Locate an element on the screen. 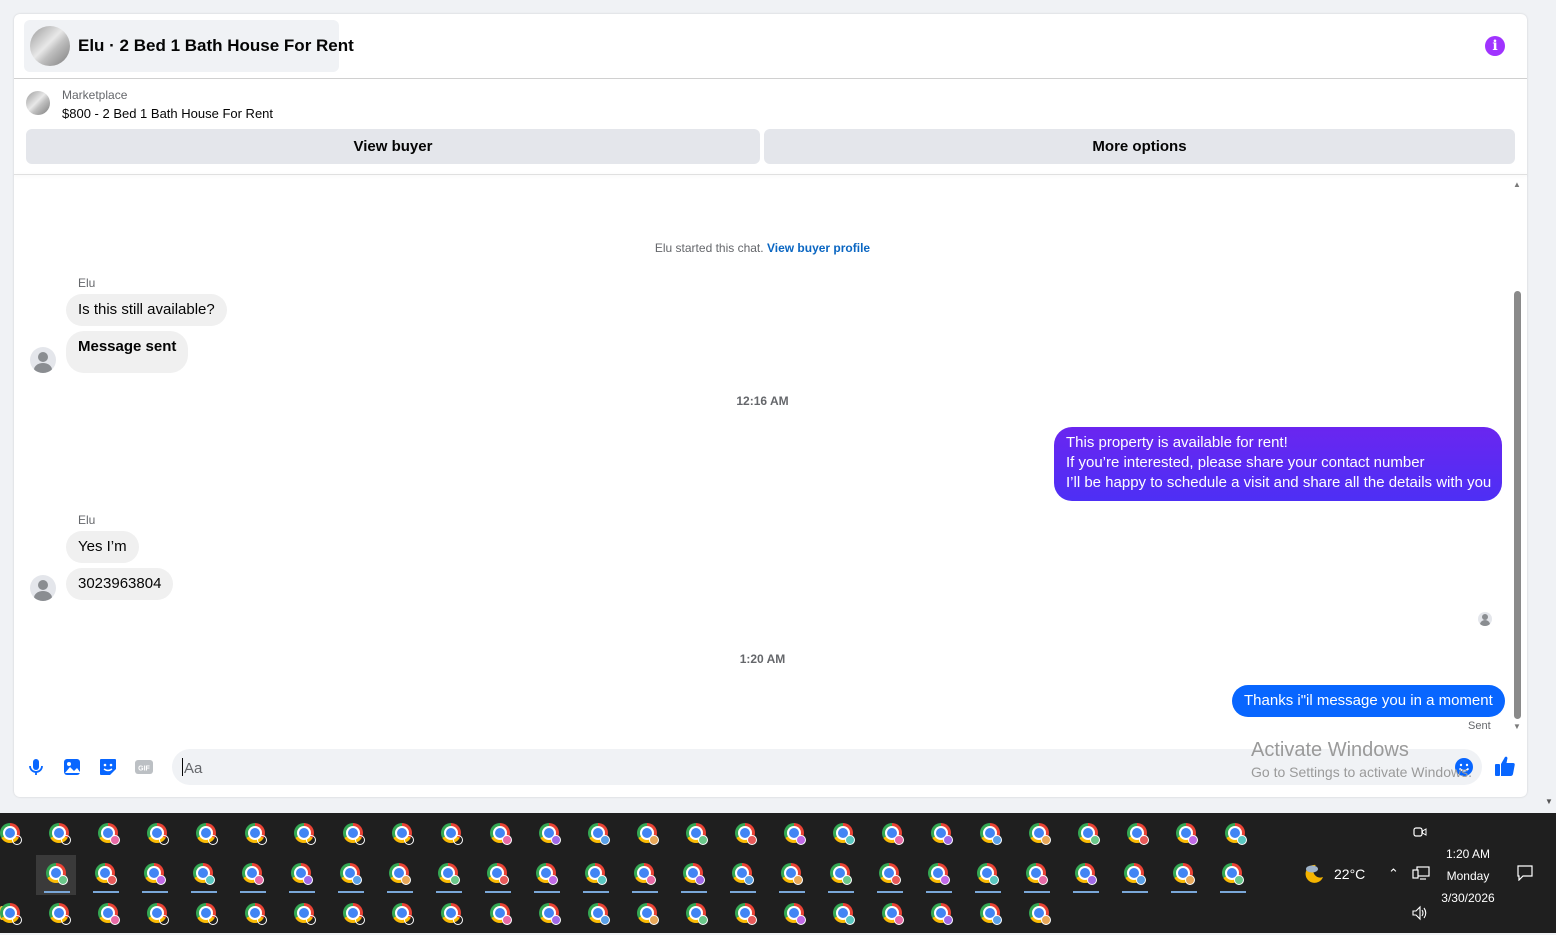 The width and height of the screenshot is (1556, 935). notifications-icon is located at coordinates (1525, 873).